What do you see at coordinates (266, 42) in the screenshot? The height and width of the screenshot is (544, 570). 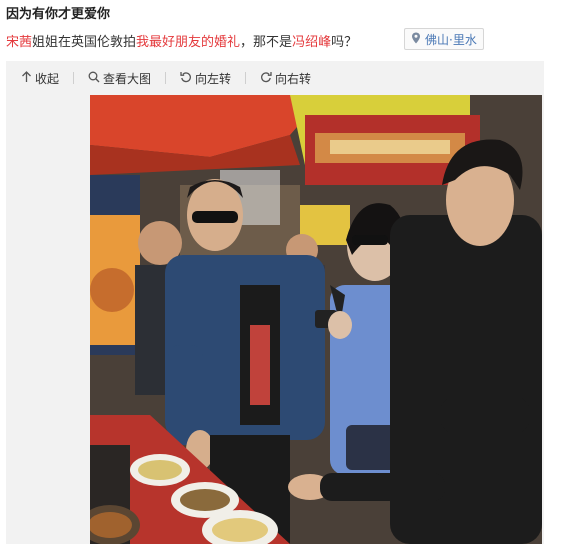 I see `caption-text: ，那不是` at bounding box center [266, 42].